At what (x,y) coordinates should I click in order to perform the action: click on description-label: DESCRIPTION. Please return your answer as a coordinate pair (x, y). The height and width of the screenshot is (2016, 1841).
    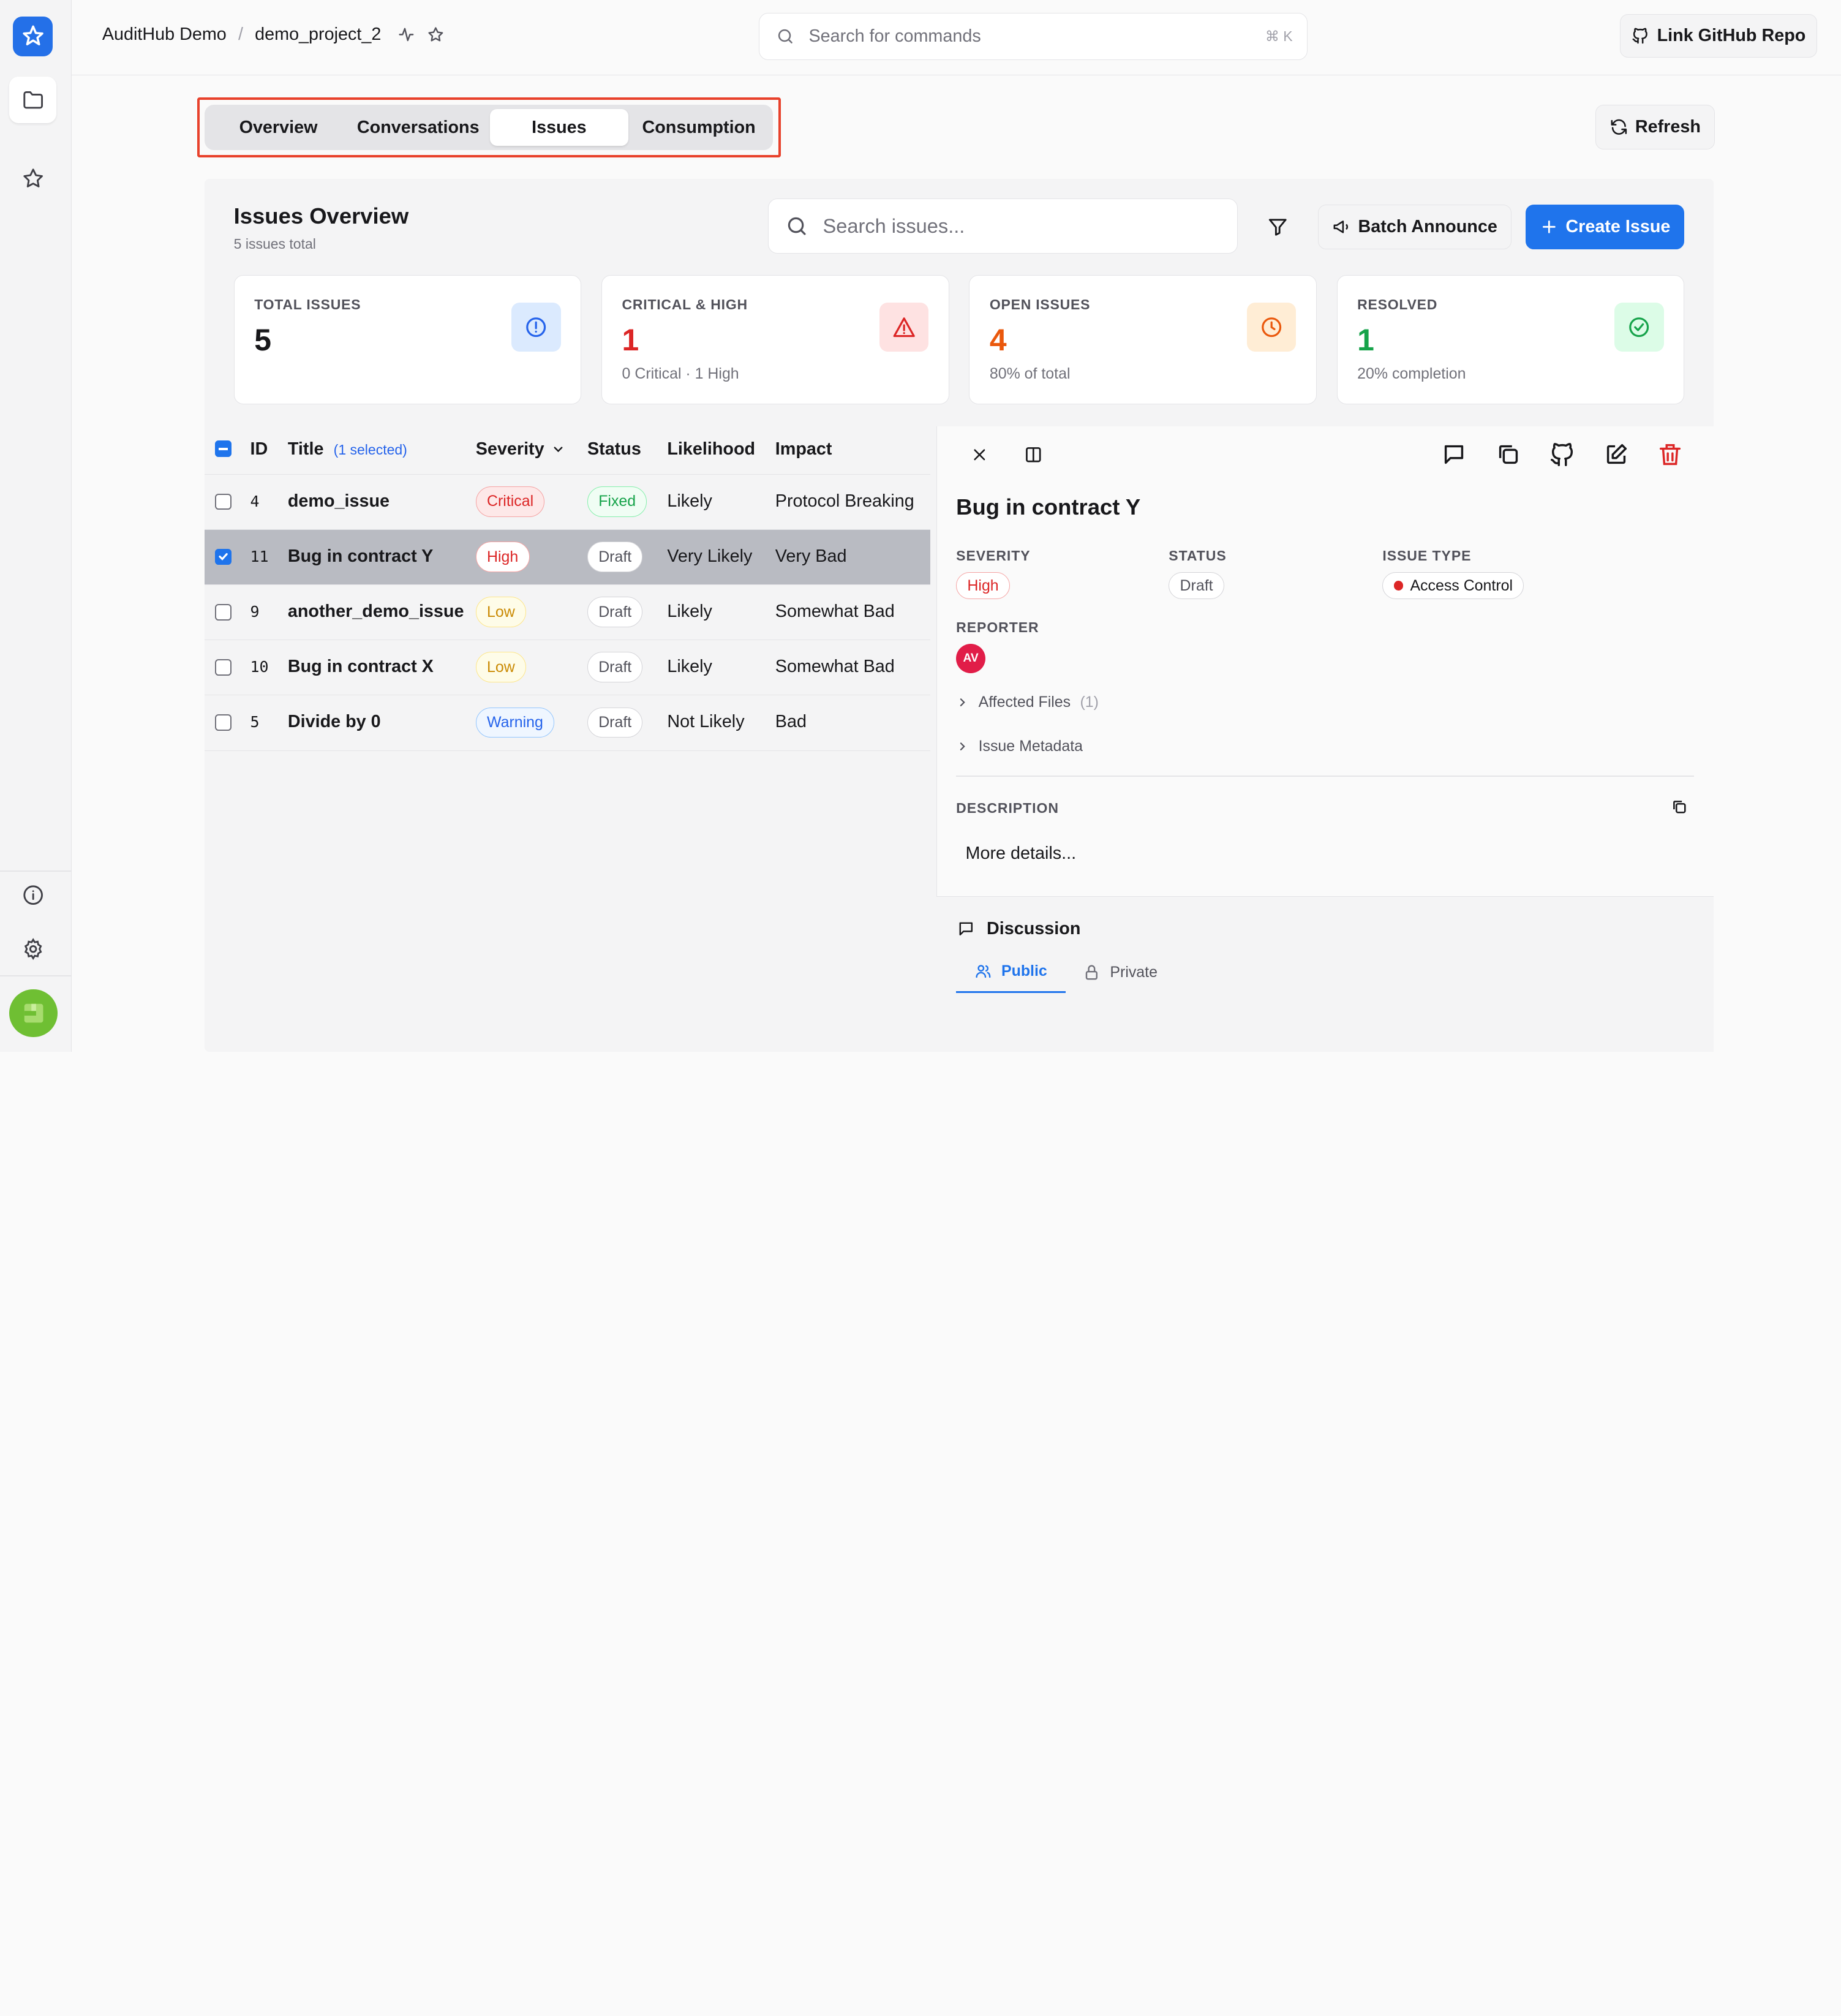
    Looking at the image, I should click on (1007, 808).